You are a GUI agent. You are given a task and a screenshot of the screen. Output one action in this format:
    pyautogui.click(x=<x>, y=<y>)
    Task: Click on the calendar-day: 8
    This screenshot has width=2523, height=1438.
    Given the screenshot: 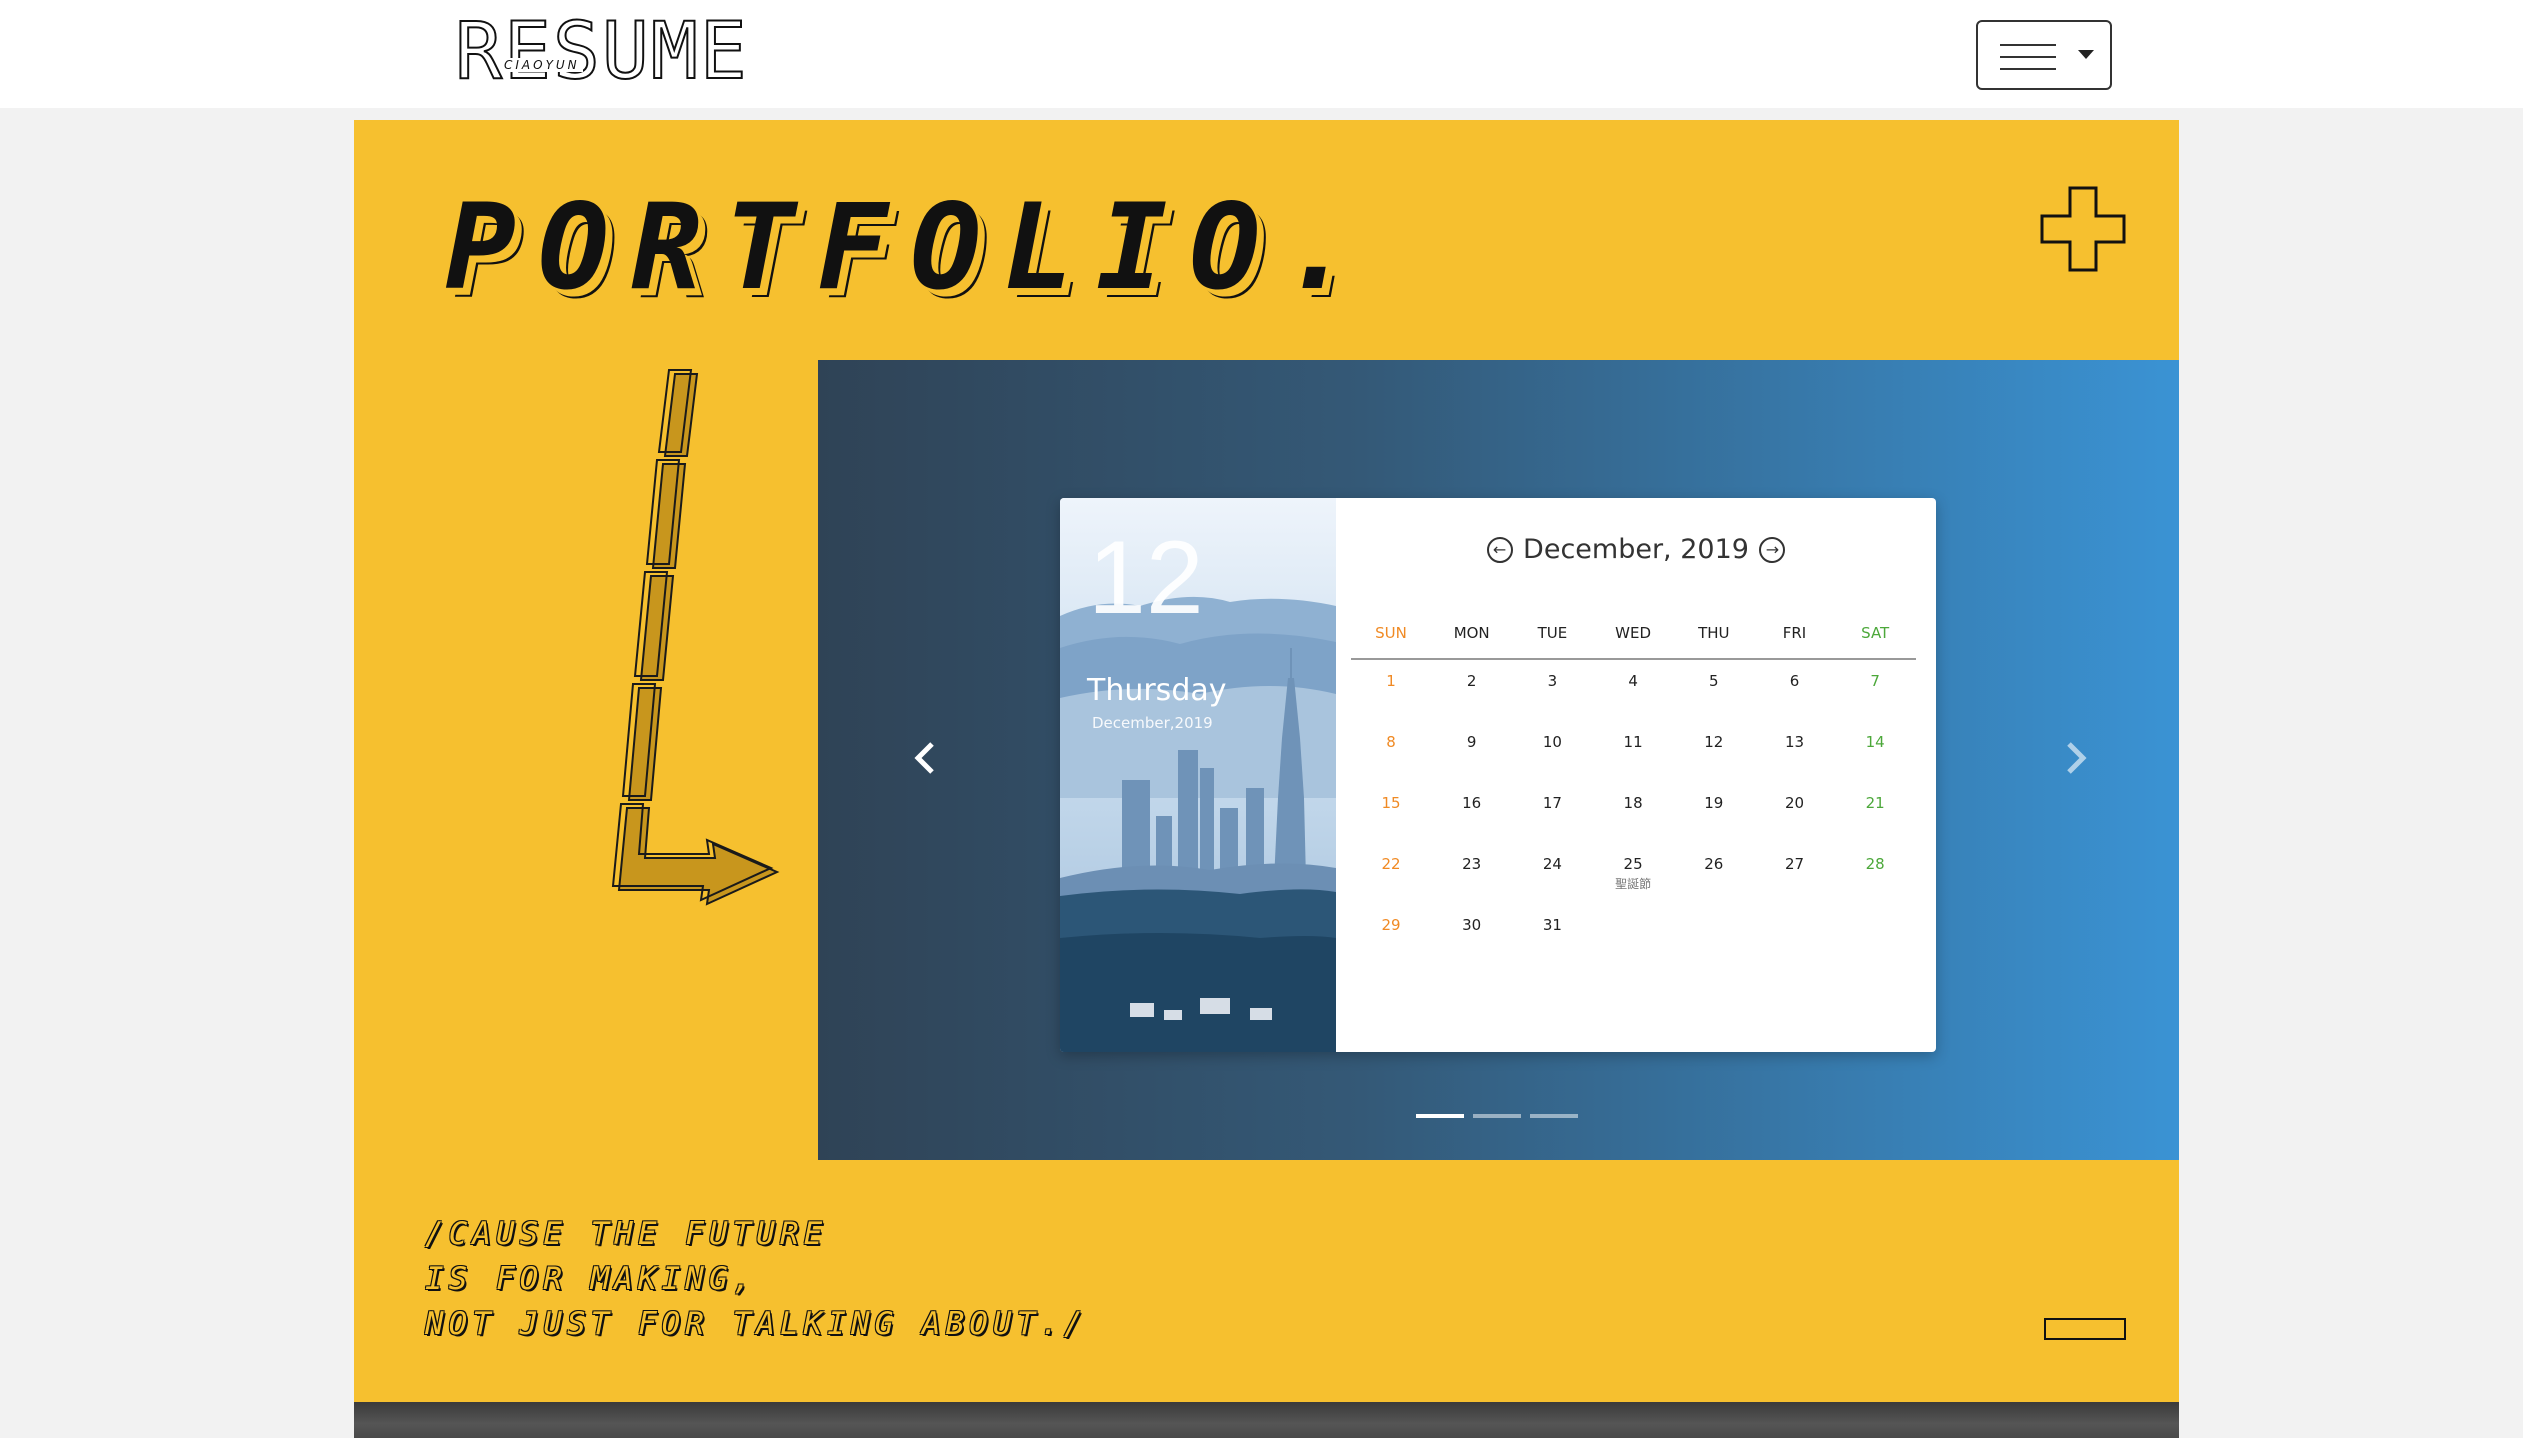 What is the action you would take?
    pyautogui.click(x=1391, y=751)
    